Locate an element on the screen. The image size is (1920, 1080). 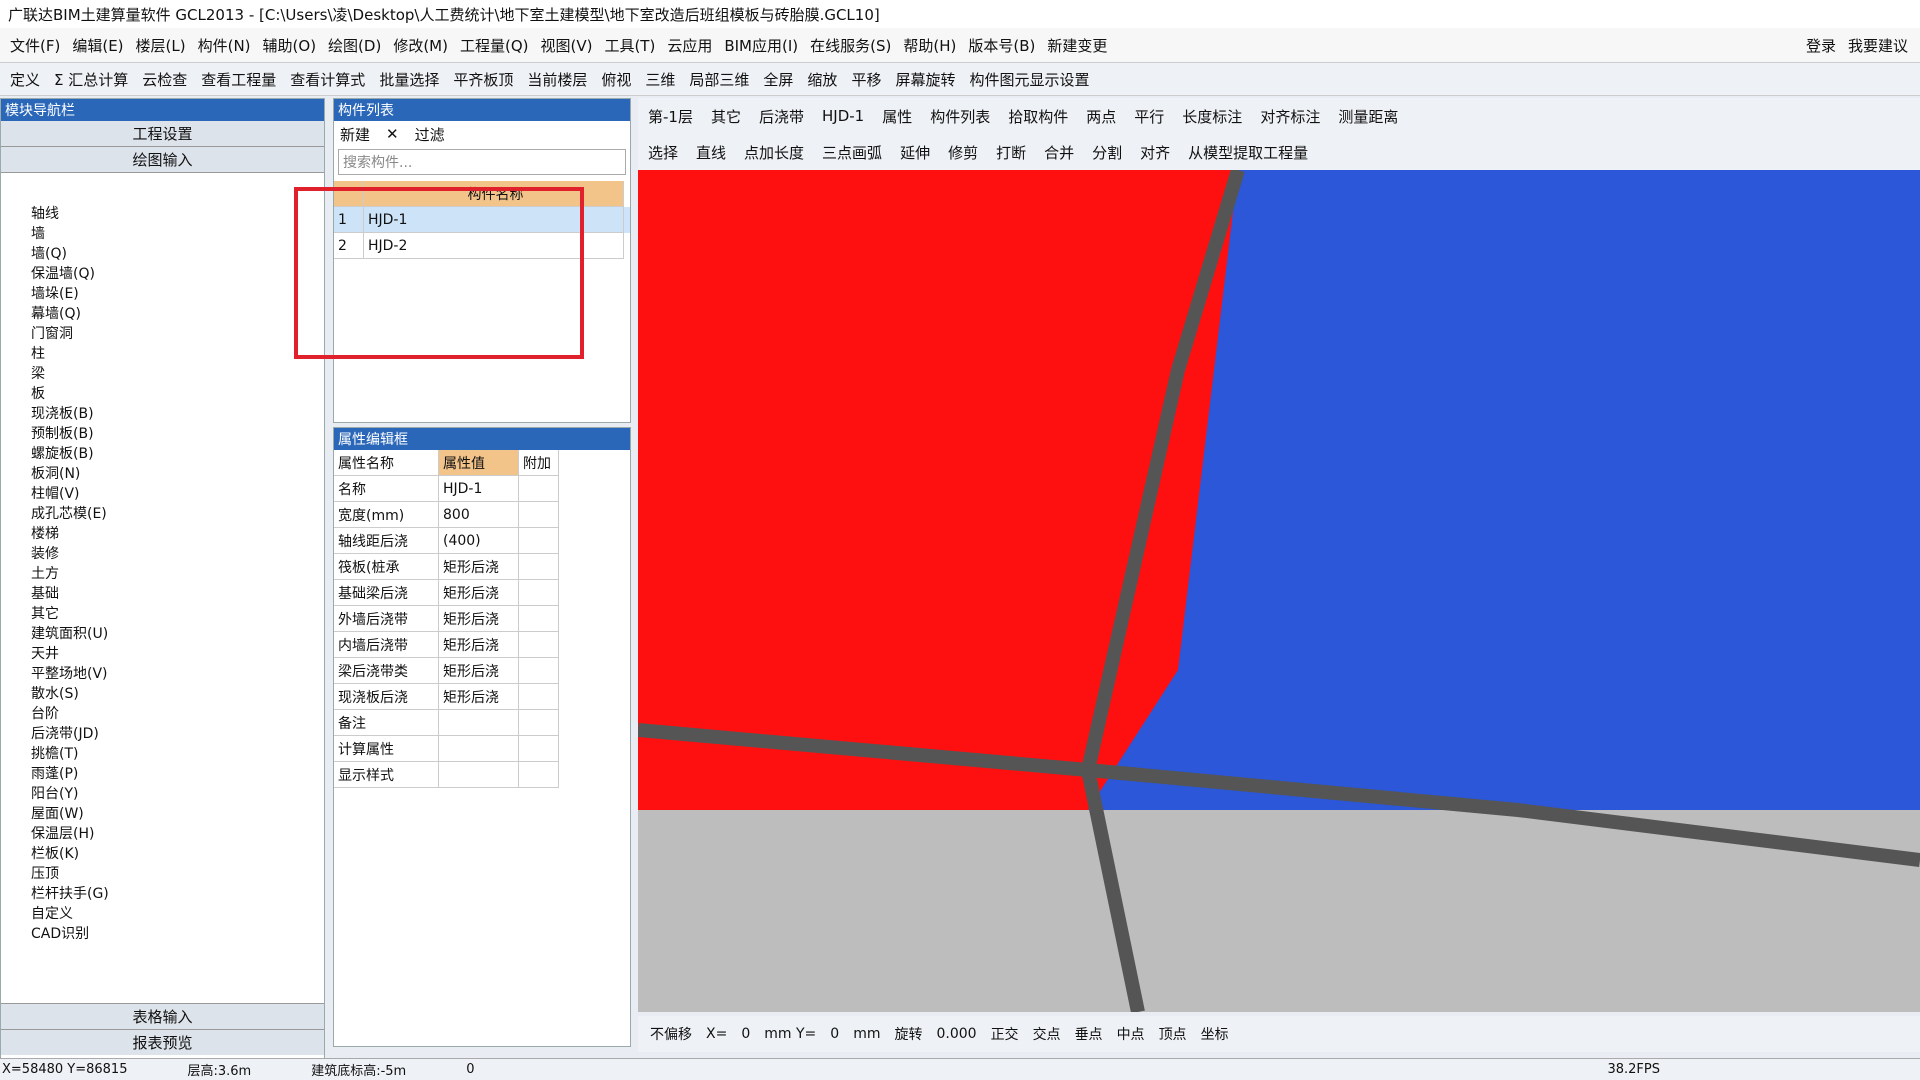
menu-help: 帮助(H) is located at coordinates (929, 45).